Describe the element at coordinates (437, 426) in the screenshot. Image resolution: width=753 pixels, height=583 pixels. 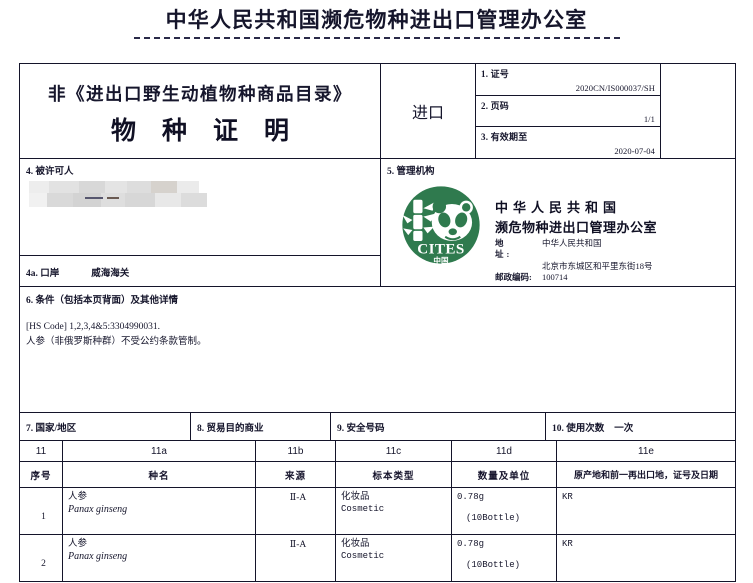
I see `field-security-number: 9. 安全号码` at that location.